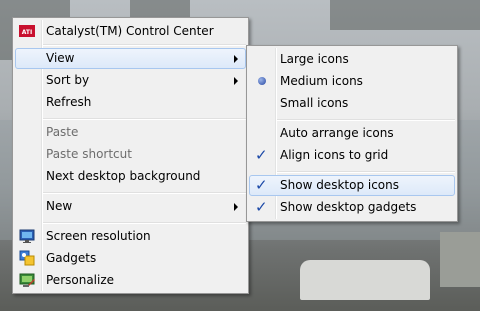 The width and height of the screenshot is (480, 311). I want to click on menu-item-personalize: Personalize, so click(130, 280).